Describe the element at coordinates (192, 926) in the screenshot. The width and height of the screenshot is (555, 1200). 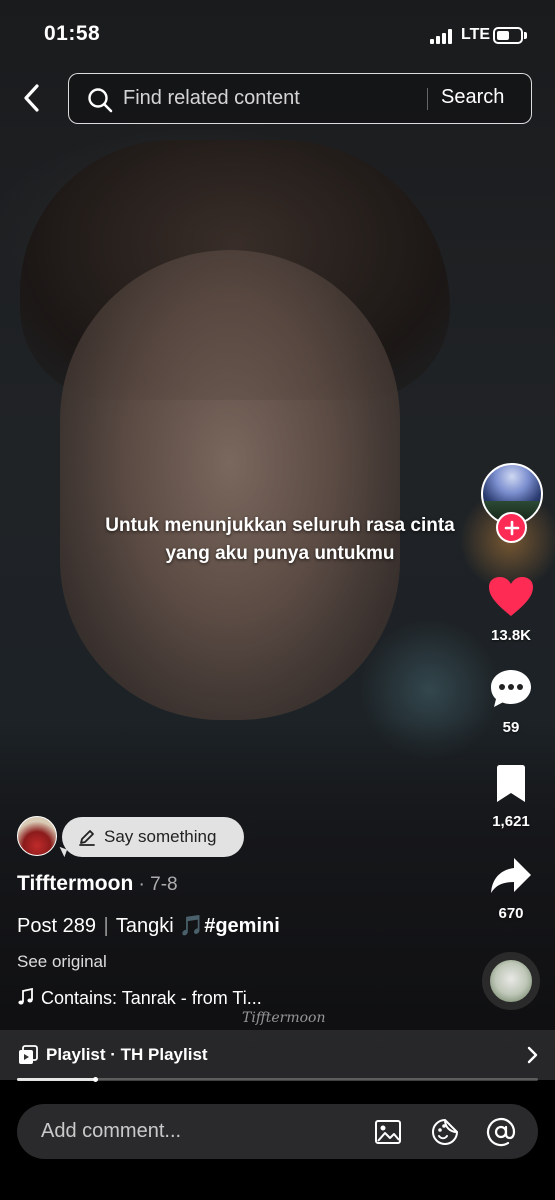
I see `music-note-emoji: 🎵` at that location.